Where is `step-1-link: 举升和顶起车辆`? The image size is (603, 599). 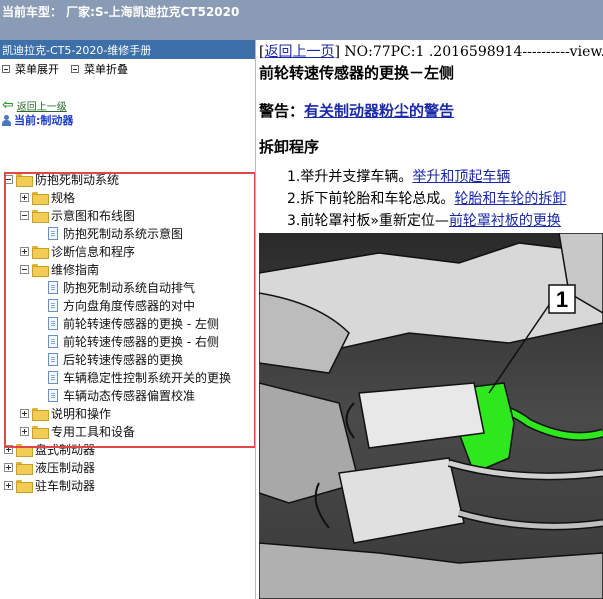
step-1-link: 举升和顶起车辆 is located at coordinates (461, 177).